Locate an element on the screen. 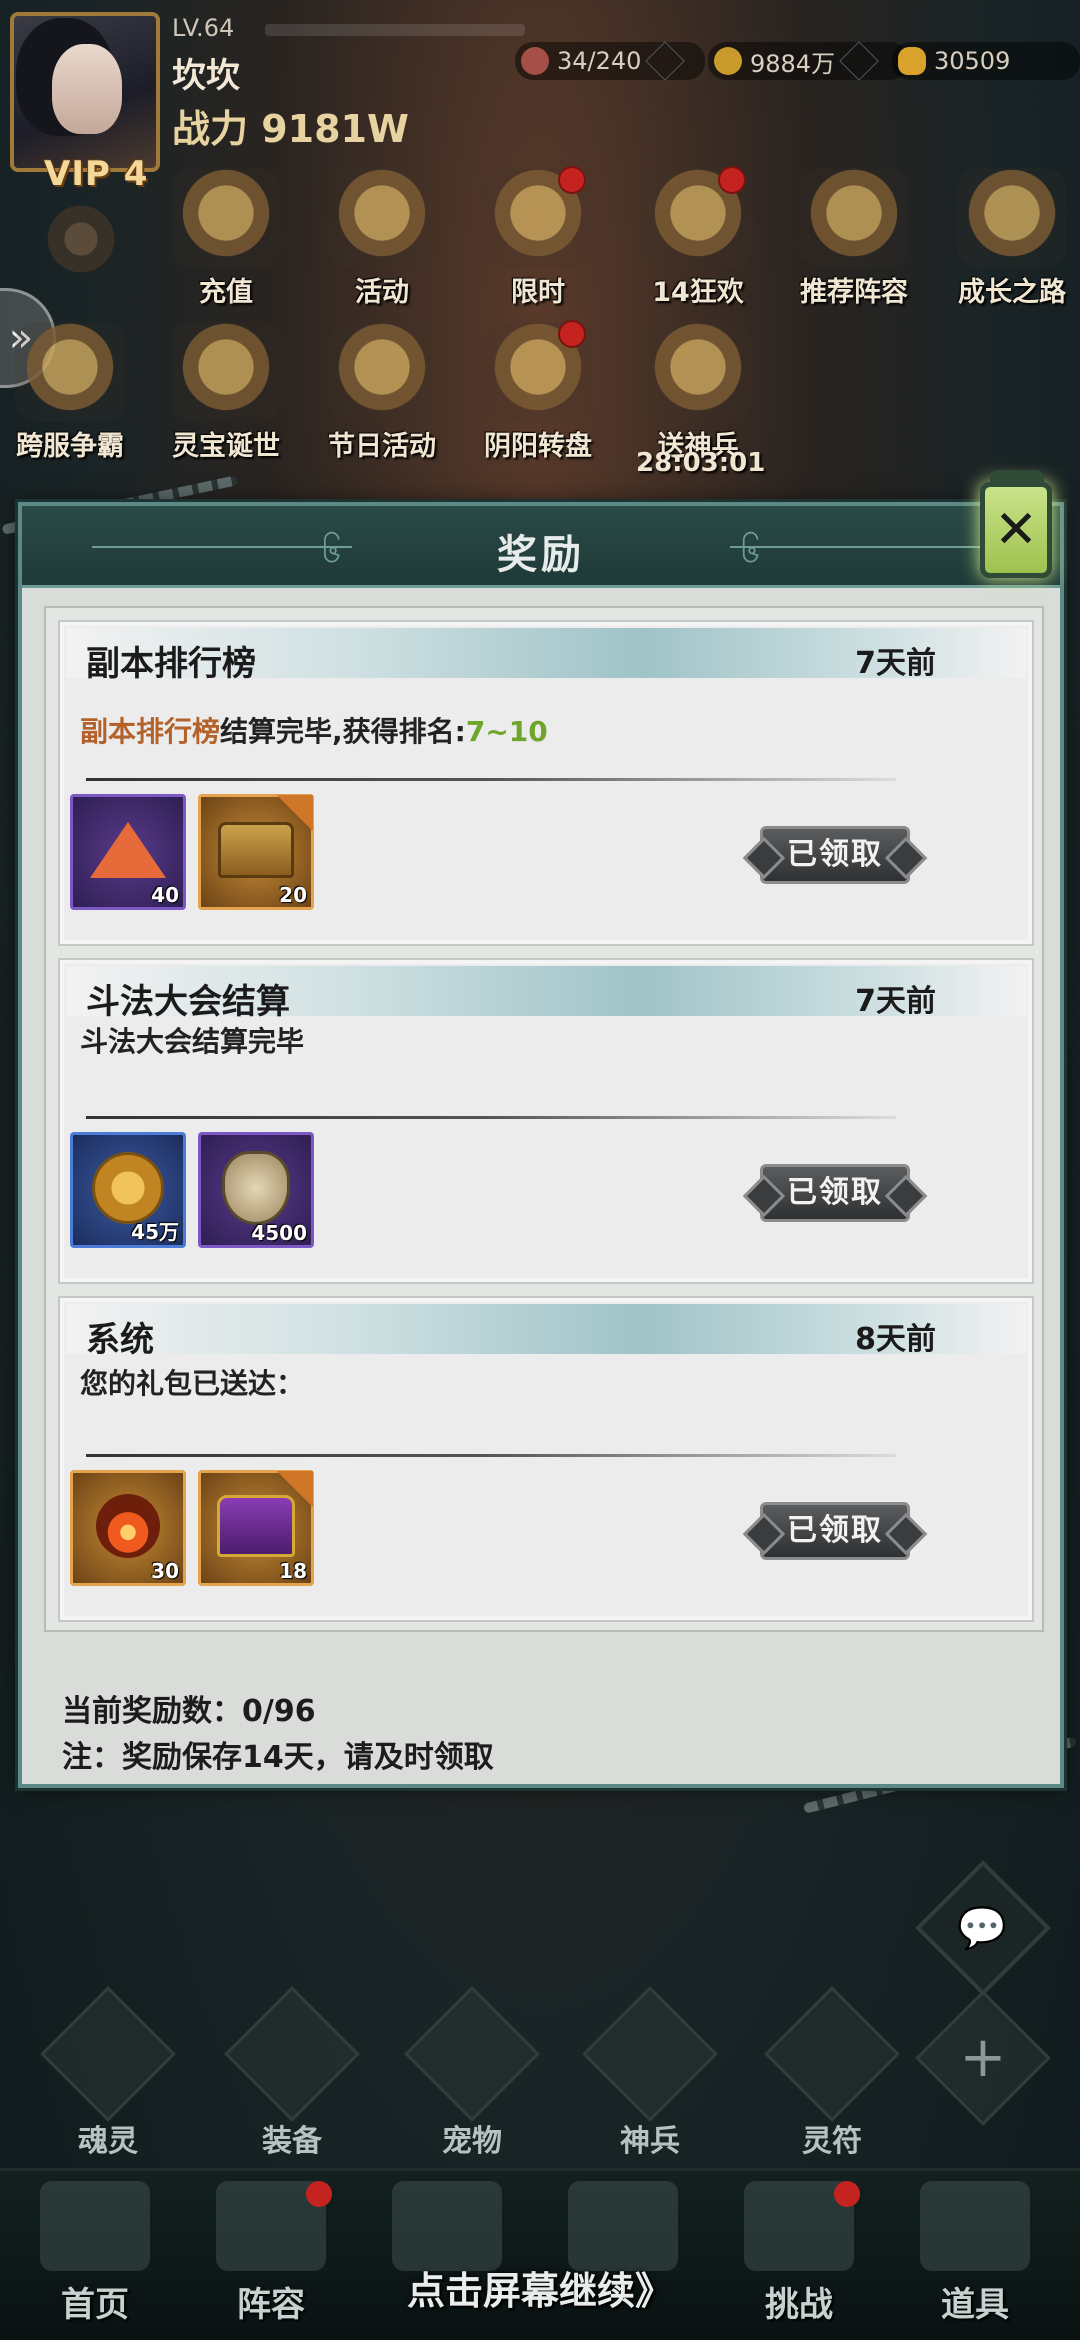 Image resolution: width=1080 pixels, height=2340 pixels. purple-chest-icon is located at coordinates (256, 1525).